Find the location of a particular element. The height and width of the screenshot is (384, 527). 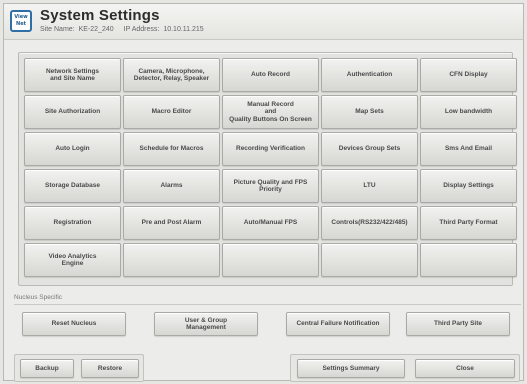

network-settings-and-site-name-button: Network Settings and Site Name is located at coordinates (72, 75).